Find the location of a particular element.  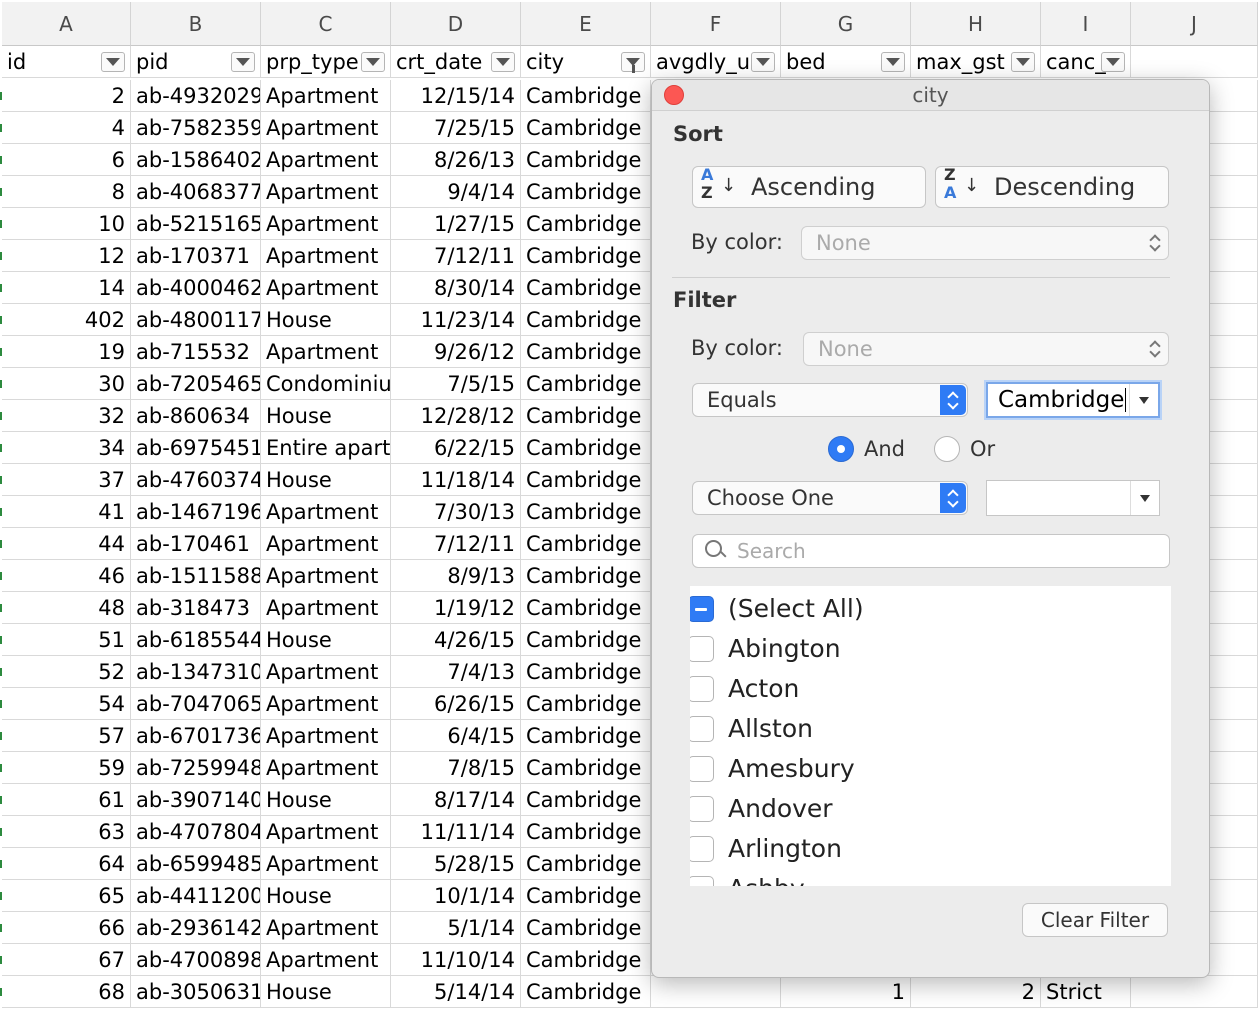

pid-cell: ab-7047065 is located at coordinates (196, 704).